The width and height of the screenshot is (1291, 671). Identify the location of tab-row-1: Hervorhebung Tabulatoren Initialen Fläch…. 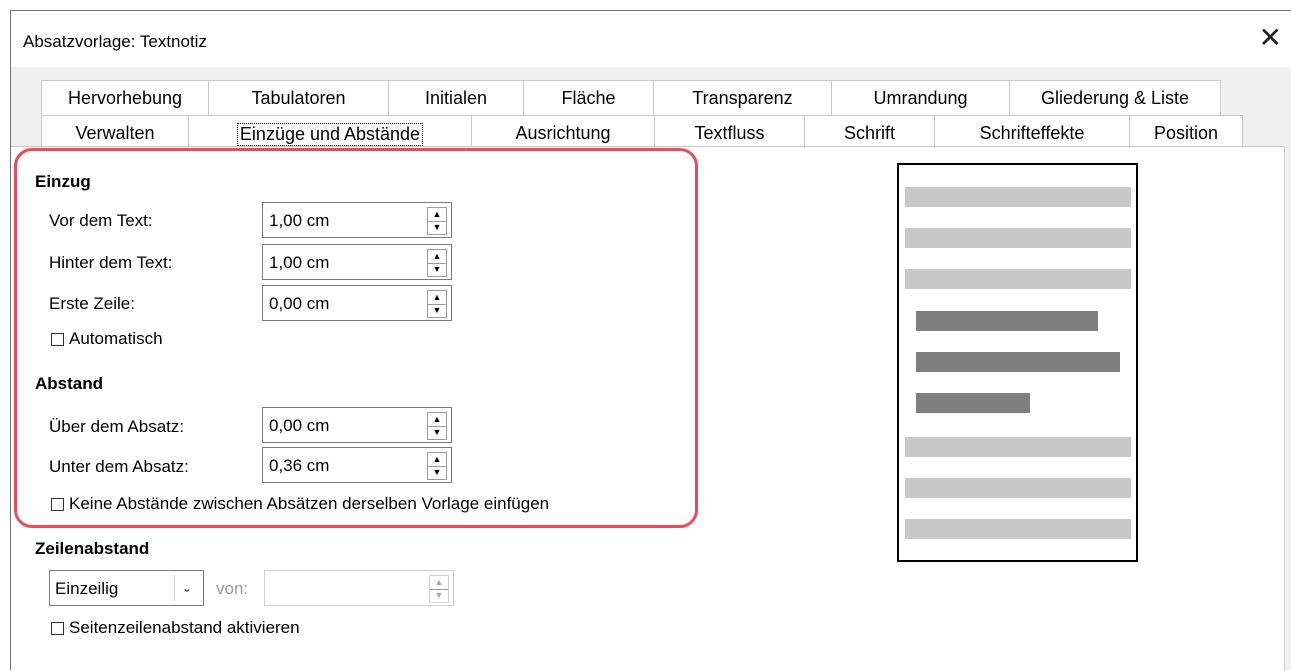
(631, 98).